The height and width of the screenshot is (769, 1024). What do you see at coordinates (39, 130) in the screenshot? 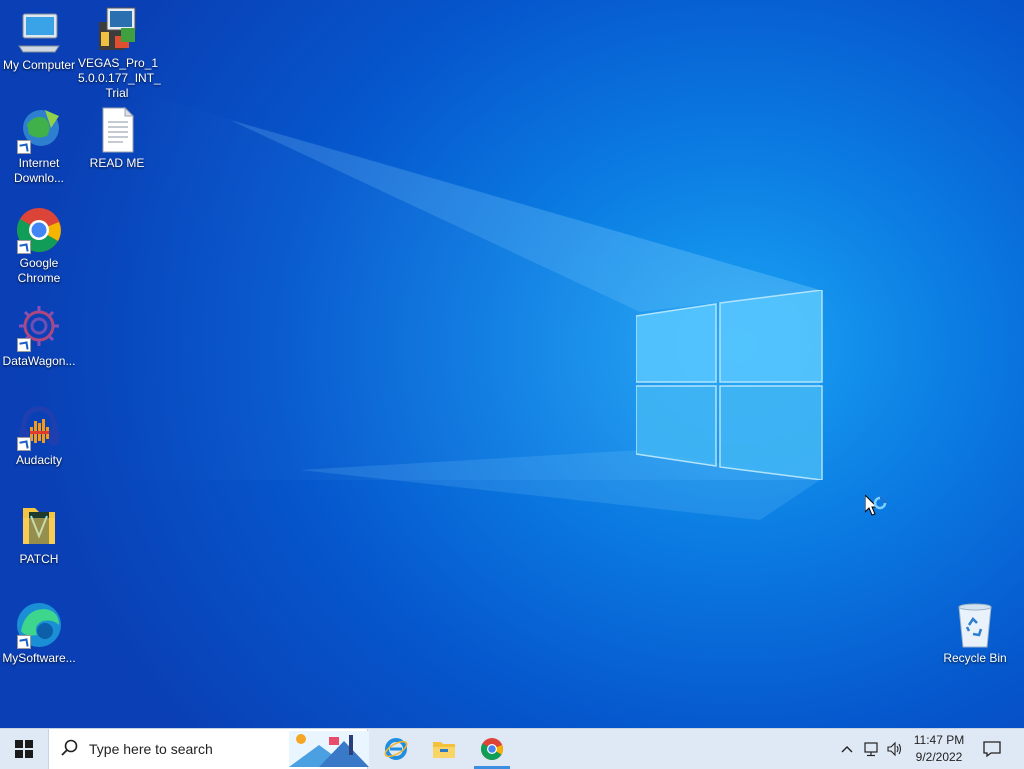
I see `idm-globe-icon` at bounding box center [39, 130].